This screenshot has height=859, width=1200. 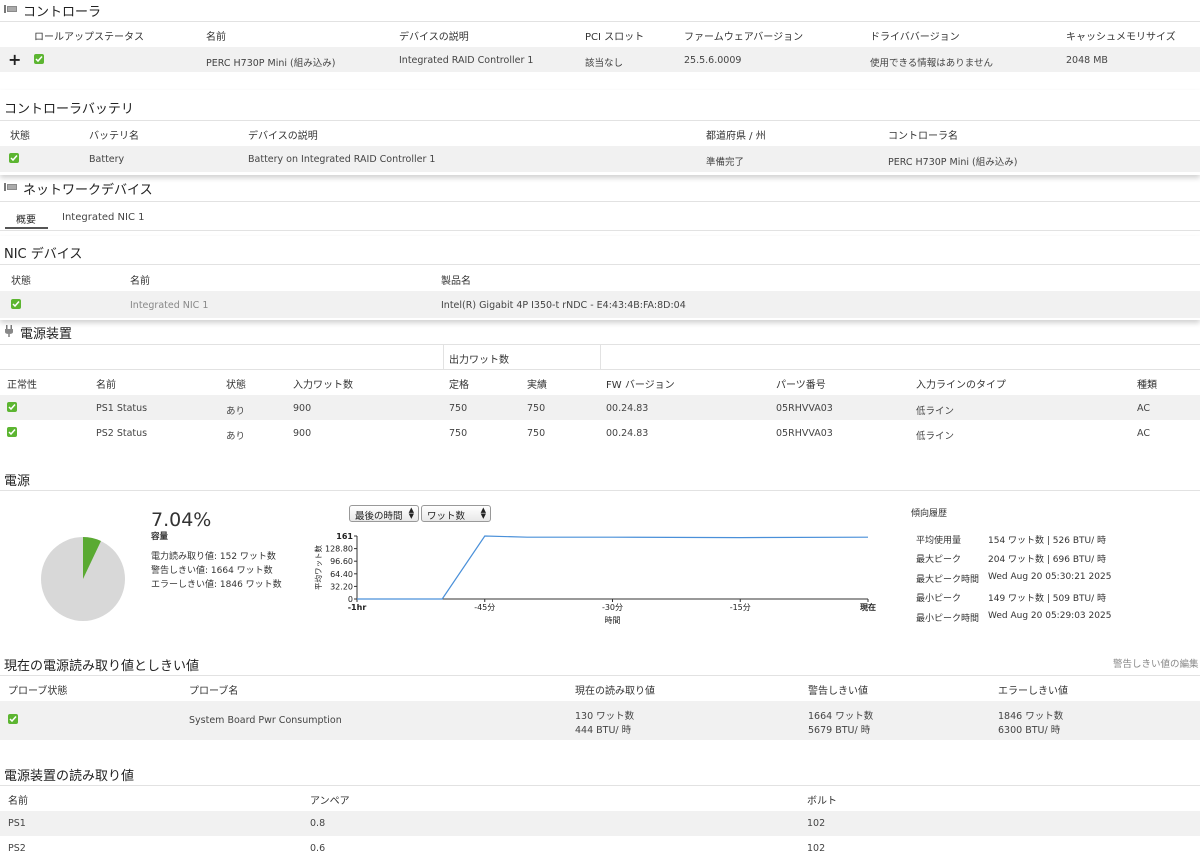 I want to click on col-error-threshold: エラーしきい値, so click(x=1033, y=691).